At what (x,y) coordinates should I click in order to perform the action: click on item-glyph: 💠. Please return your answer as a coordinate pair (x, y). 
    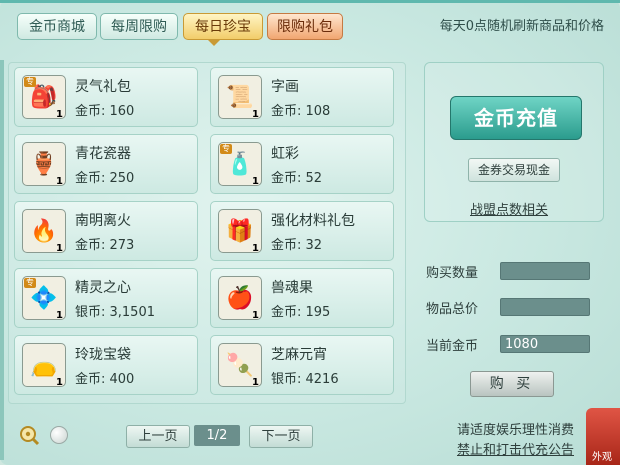
    Looking at the image, I should click on (44, 298).